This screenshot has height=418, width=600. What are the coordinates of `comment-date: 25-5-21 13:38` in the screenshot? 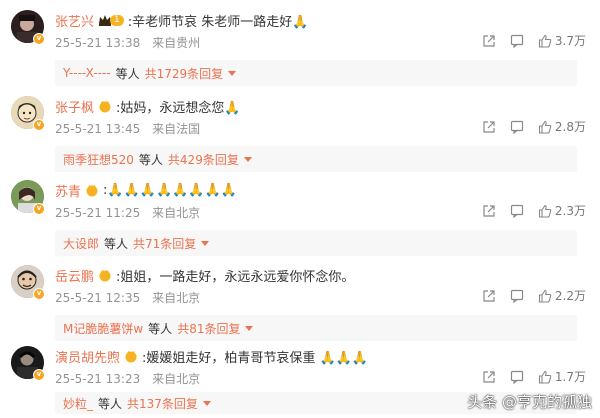 It's located at (98, 43).